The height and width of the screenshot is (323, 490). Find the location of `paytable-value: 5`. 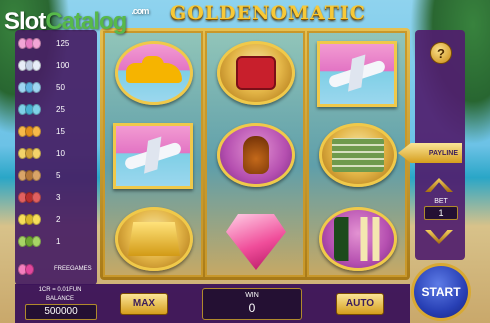

paytable-value: 5 is located at coordinates (58, 175).